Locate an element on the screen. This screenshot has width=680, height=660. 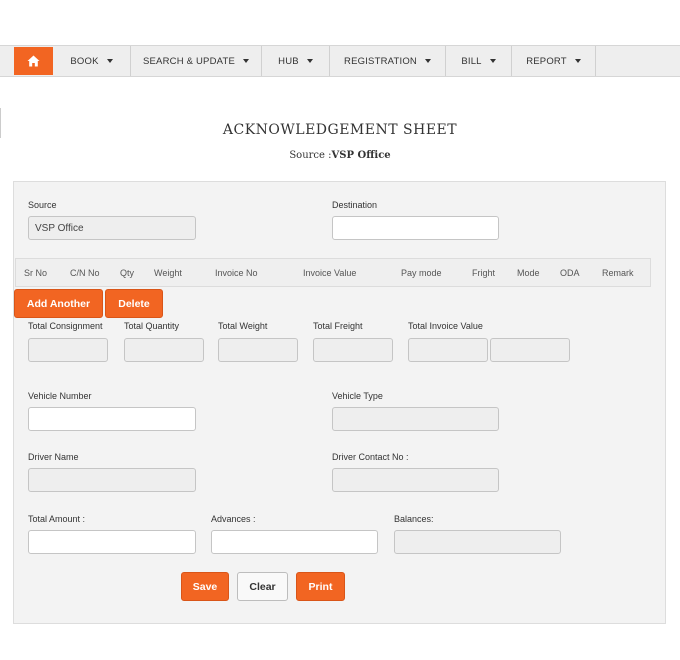
source-prefix: Source : is located at coordinates (310, 155).